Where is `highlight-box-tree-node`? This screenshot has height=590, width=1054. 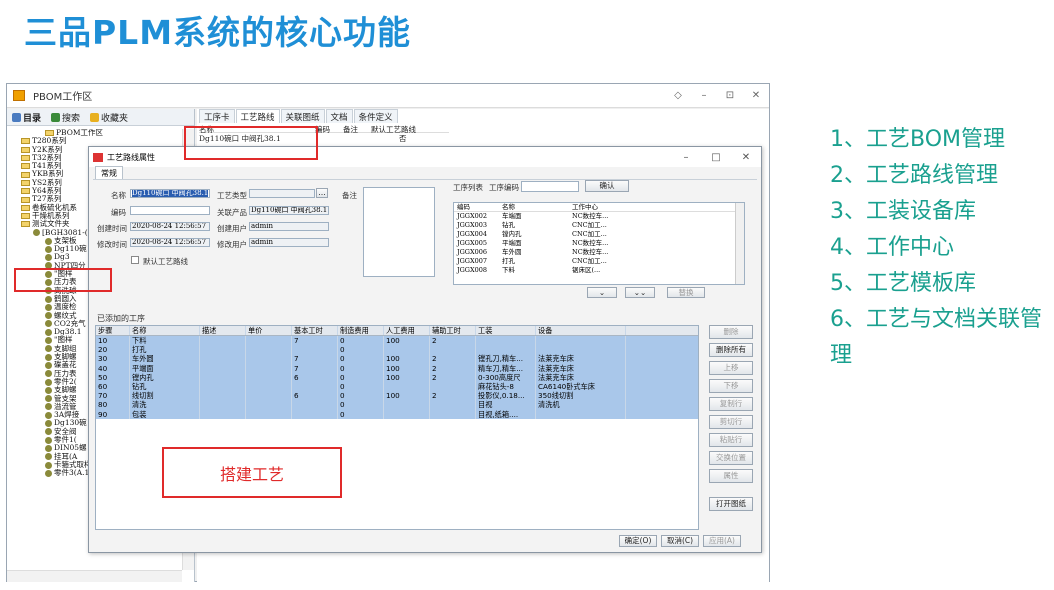
highlight-box-tree-node is located at coordinates (63, 280).